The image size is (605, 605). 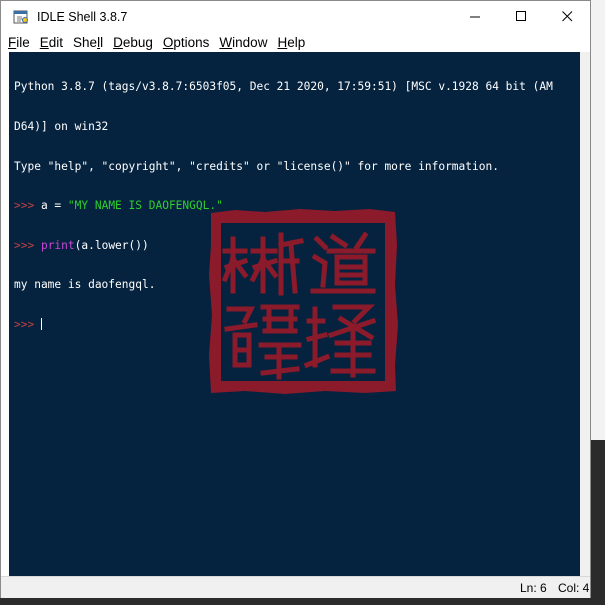 I want to click on python-idle-icon, so click(x=21, y=17).